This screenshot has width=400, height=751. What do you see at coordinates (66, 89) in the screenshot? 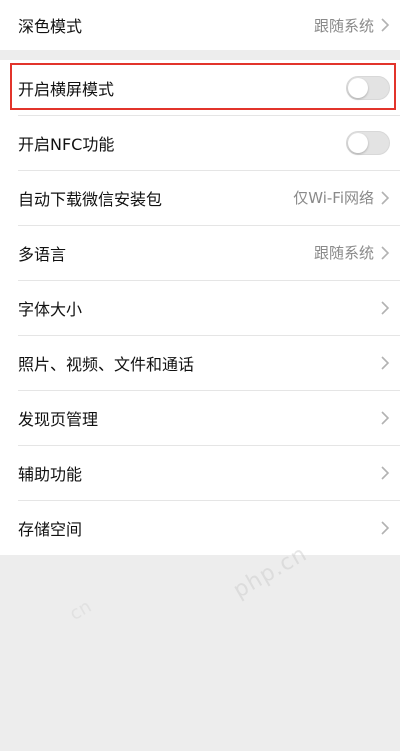
I see `landscape-mode-label: 开启横屏模式` at bounding box center [66, 89].